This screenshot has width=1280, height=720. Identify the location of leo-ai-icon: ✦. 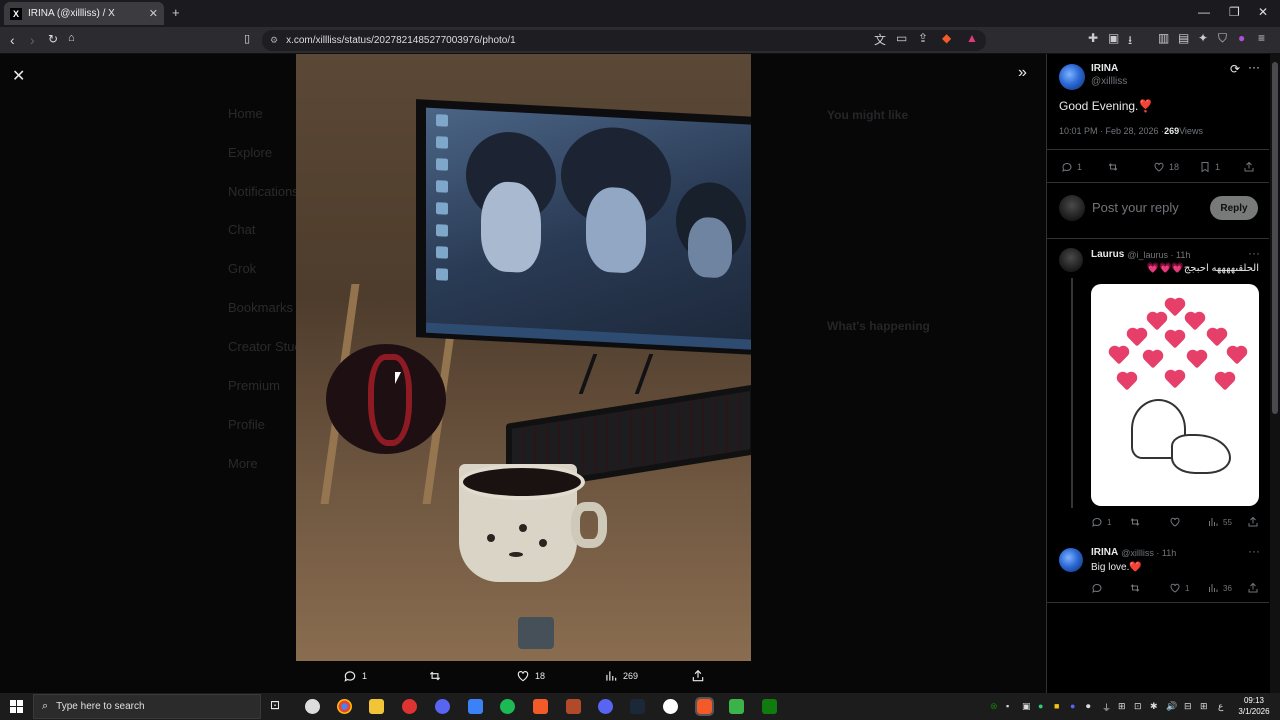
(1203, 38).